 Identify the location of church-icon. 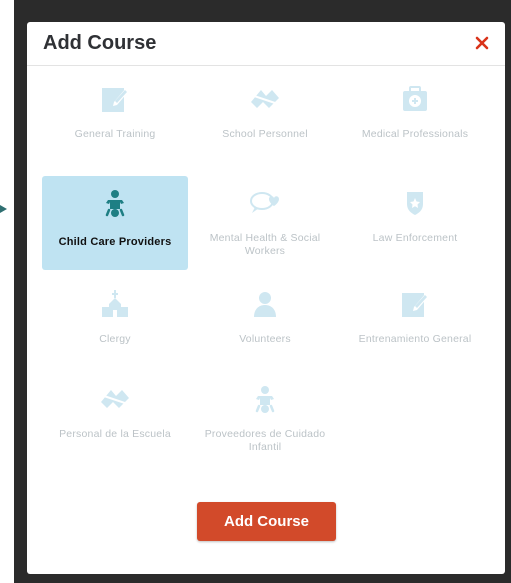
(115, 303).